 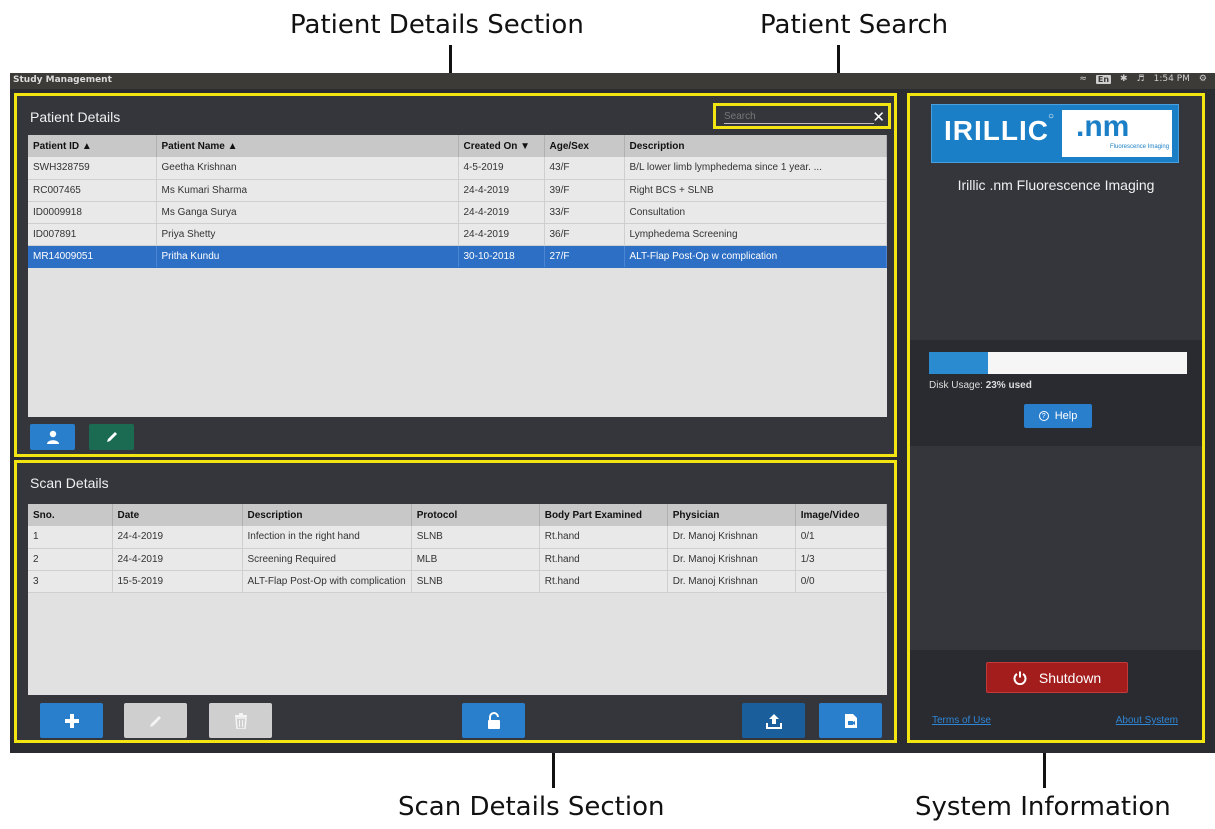 What do you see at coordinates (307, 212) in the screenshot?
I see `cell-patient-name: Ms Ganga Surya` at bounding box center [307, 212].